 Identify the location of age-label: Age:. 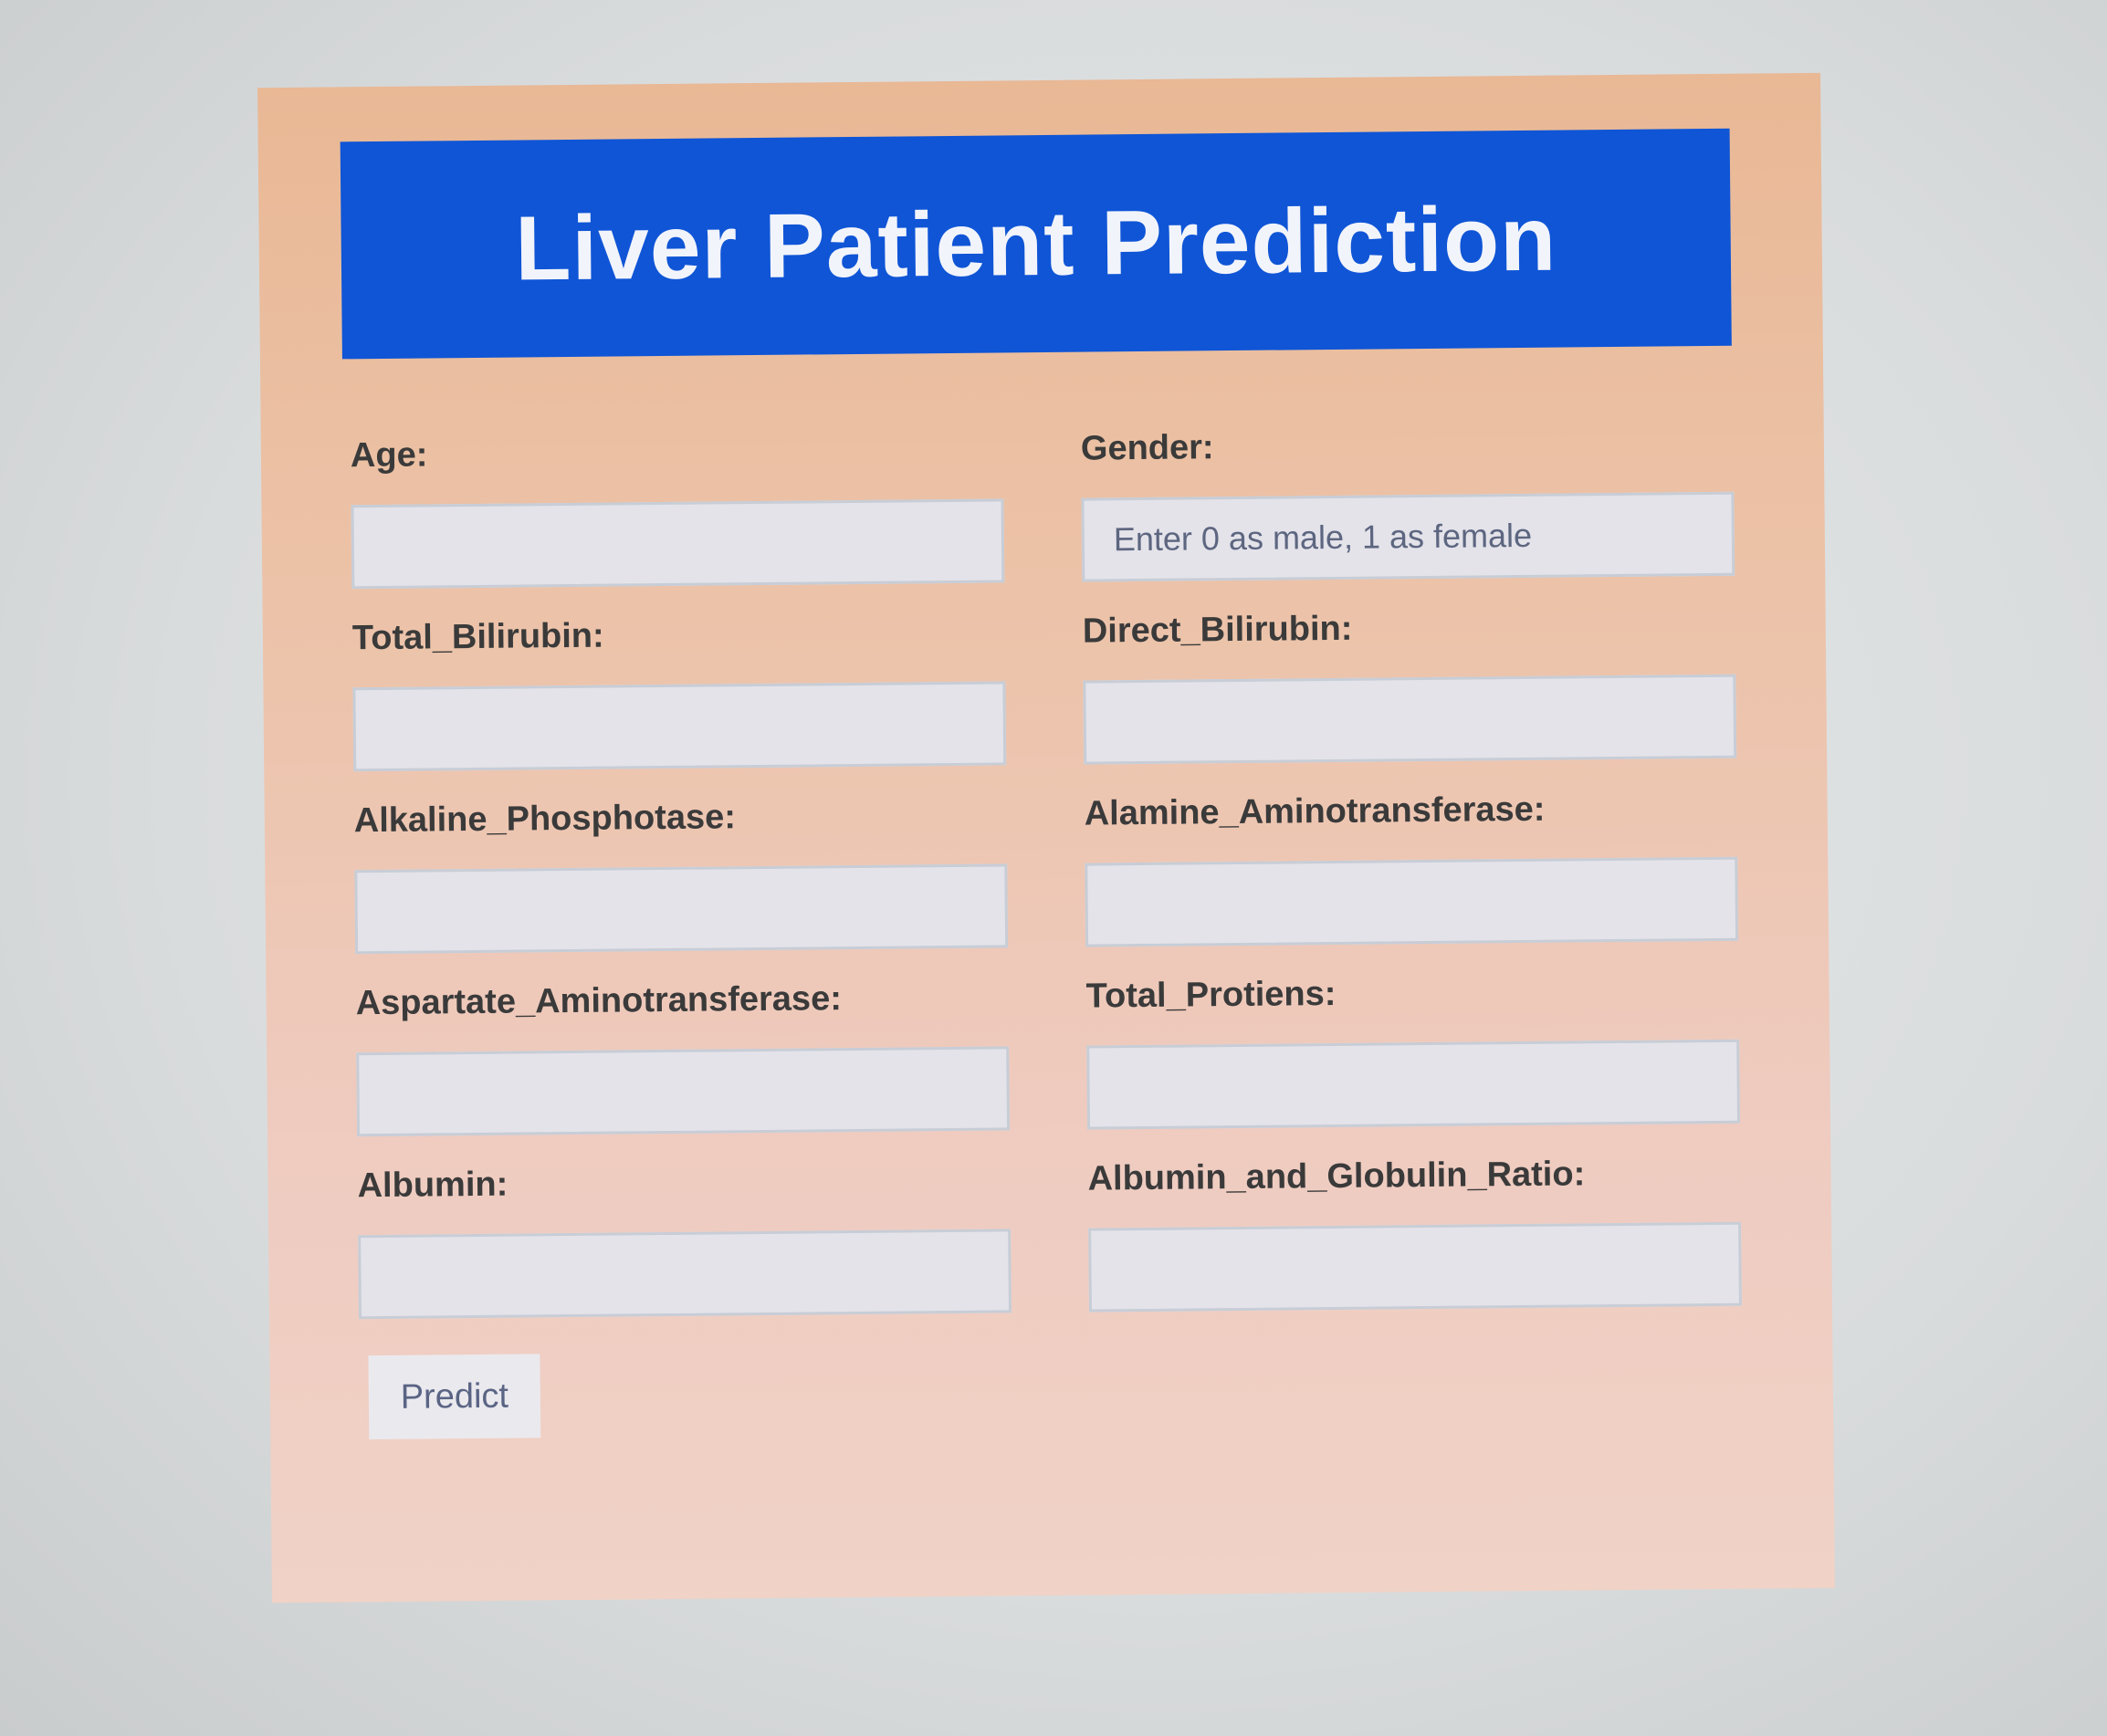
(389, 455).